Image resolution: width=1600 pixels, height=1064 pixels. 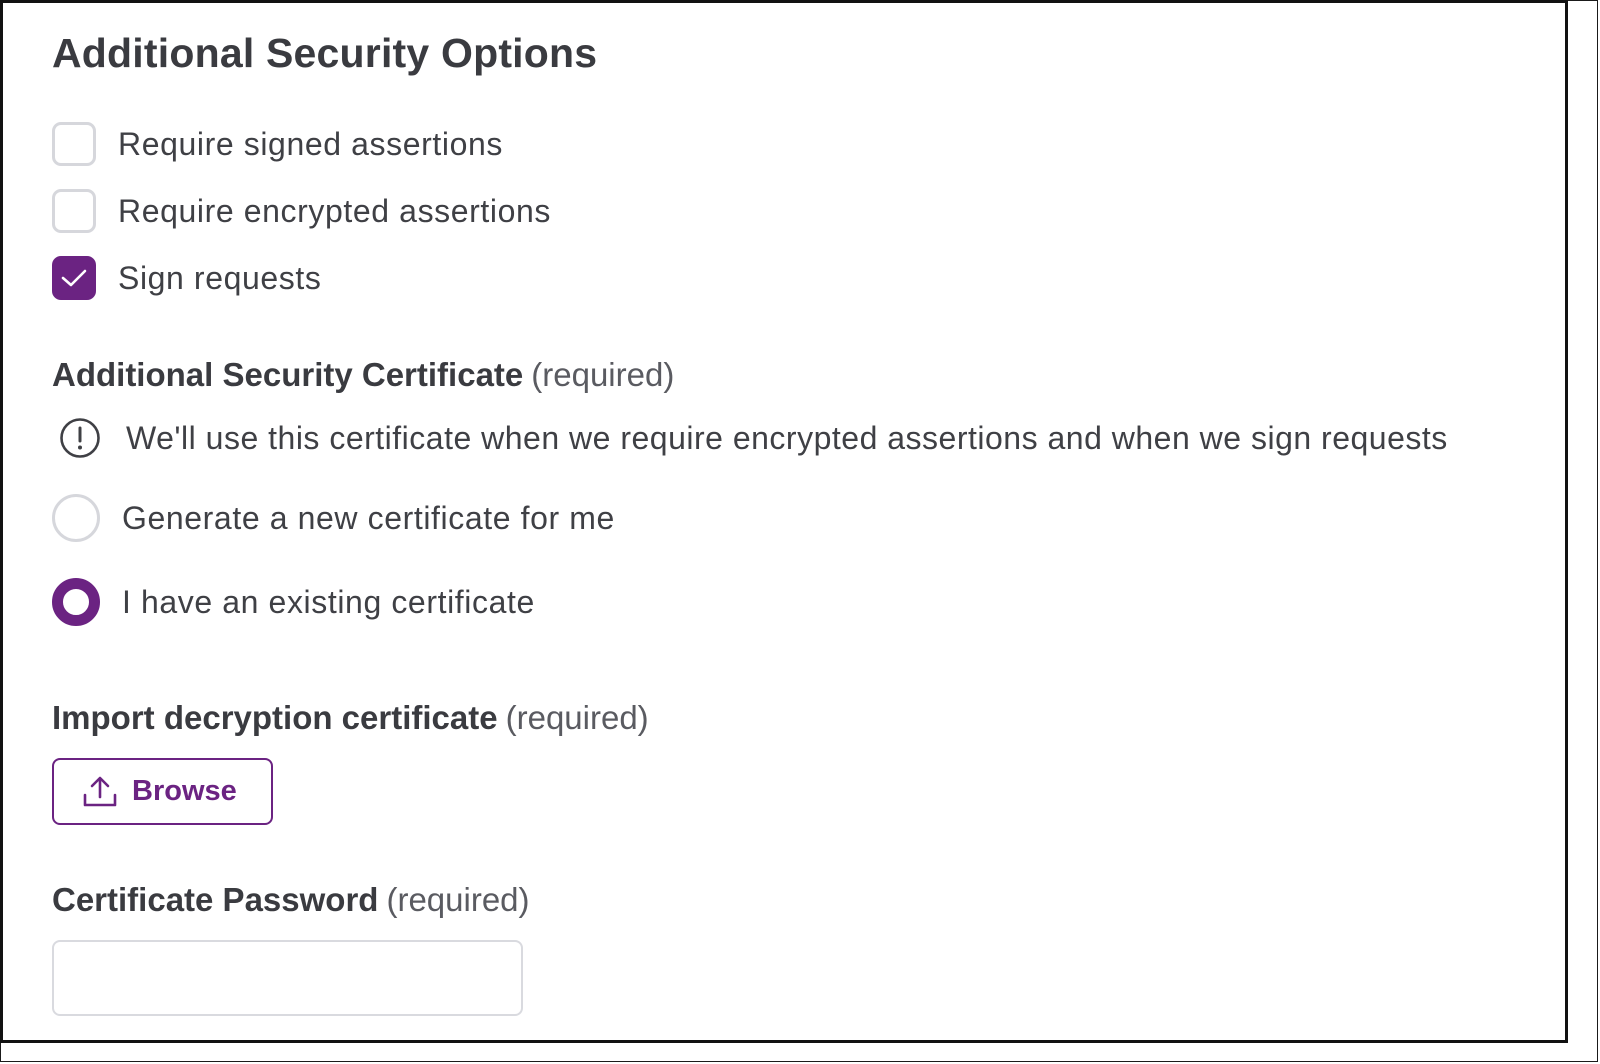 I want to click on exclamation-circle-icon, so click(x=80, y=438).